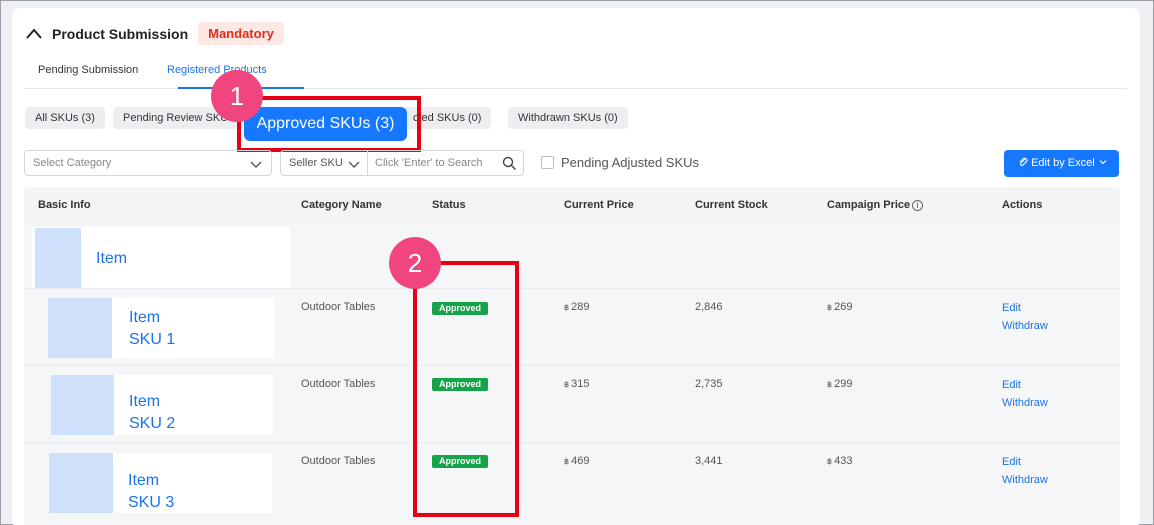 This screenshot has height=525, width=1154. What do you see at coordinates (151, 502) in the screenshot?
I see `sku-name-line2: SKU 3` at bounding box center [151, 502].